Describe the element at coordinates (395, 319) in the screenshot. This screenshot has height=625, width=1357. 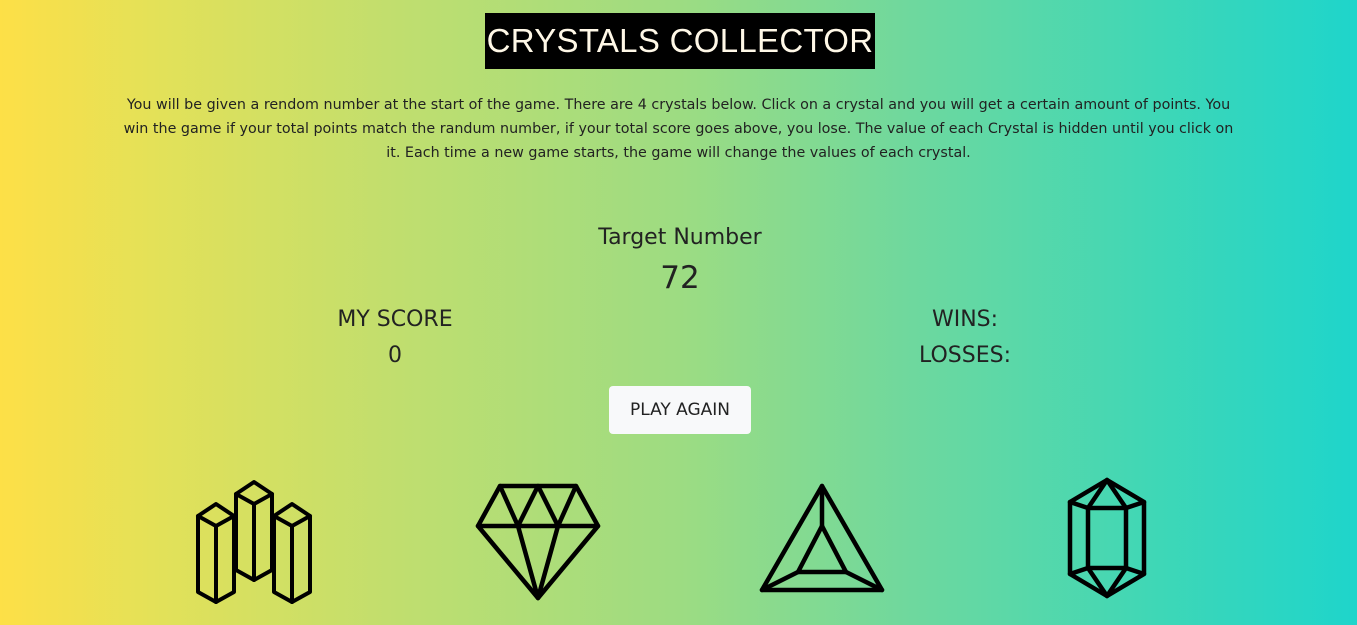
I see `my-score-label: MY SCORE` at that location.